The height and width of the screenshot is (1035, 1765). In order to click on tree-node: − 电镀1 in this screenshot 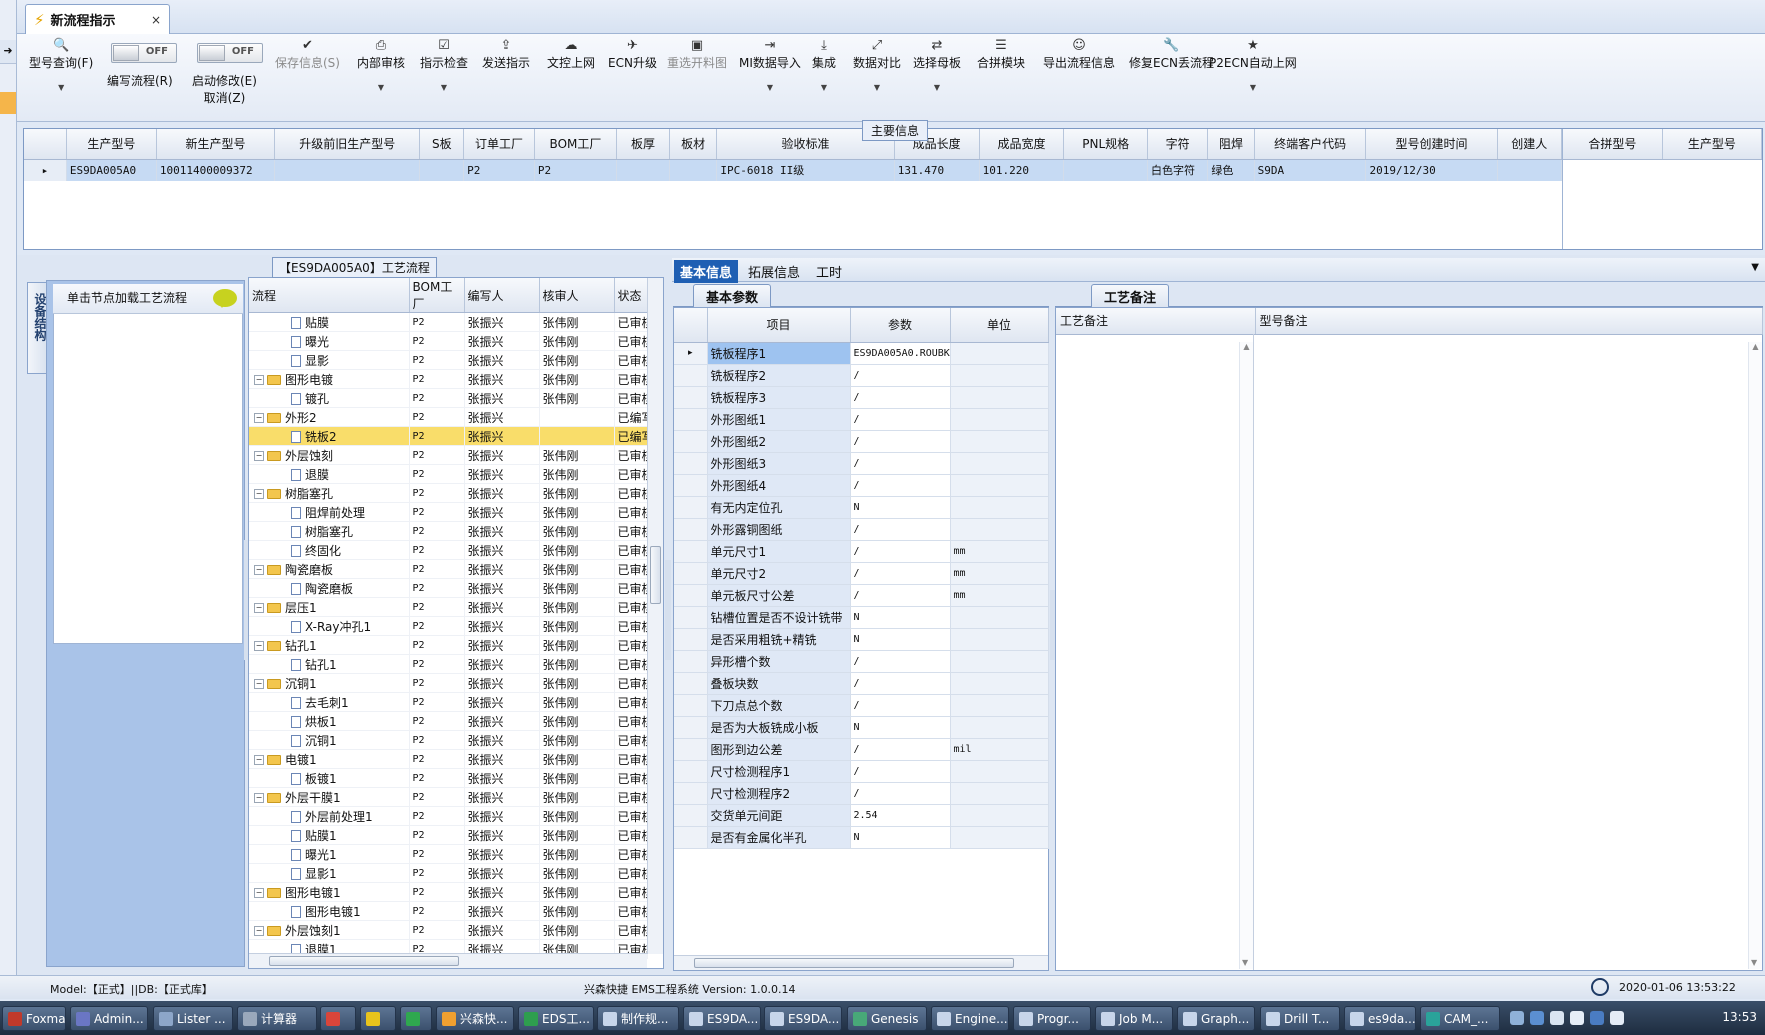, I will do `click(329, 759)`.